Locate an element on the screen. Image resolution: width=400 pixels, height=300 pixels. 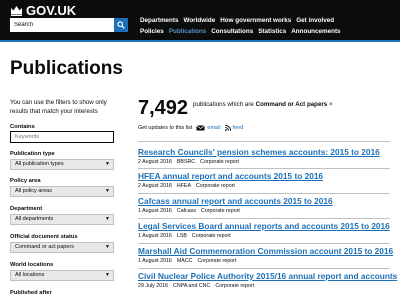
result-meta: 1 August 2016 Cafcass Corporate report is located at coordinates (191, 211).